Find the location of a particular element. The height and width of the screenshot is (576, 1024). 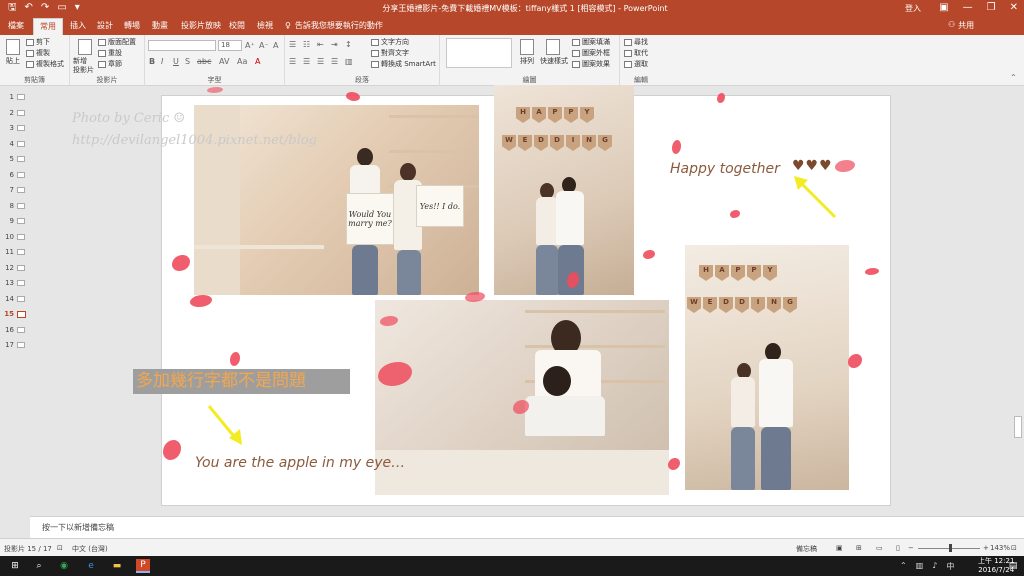

save-icon: 🖫 is located at coordinates (12, 8).